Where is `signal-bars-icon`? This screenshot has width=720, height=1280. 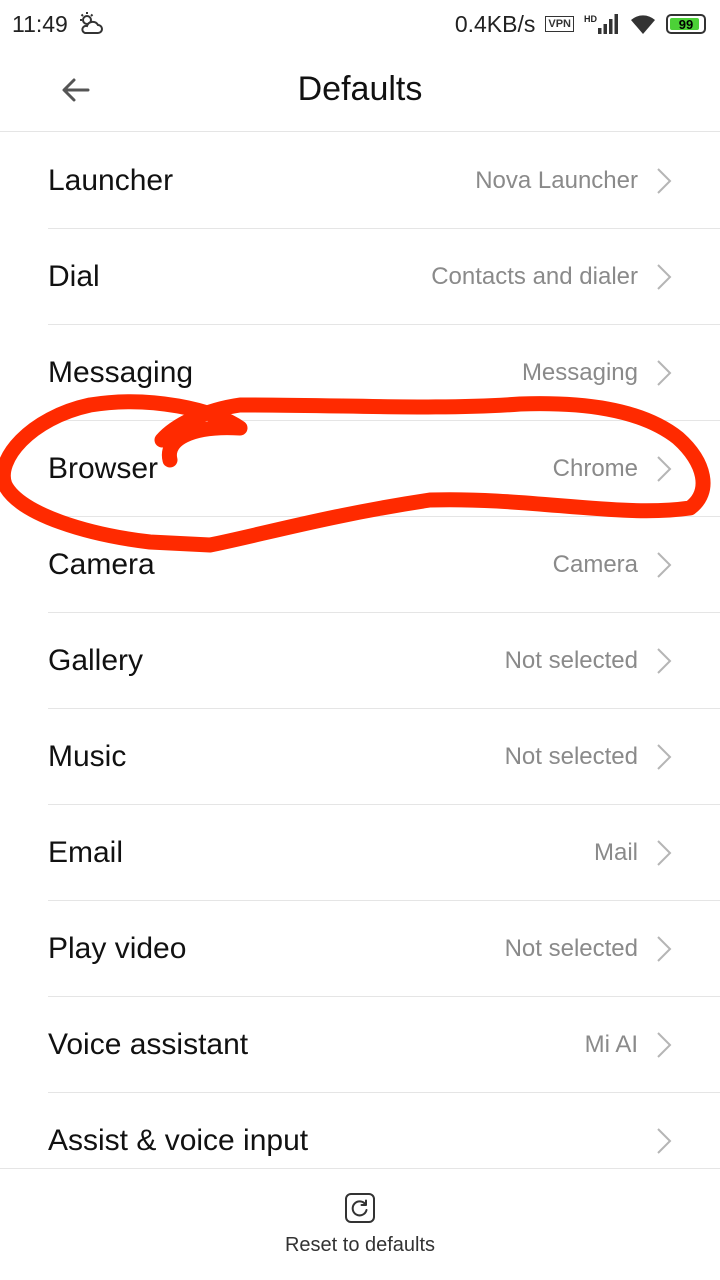 signal-bars-icon is located at coordinates (608, 24).